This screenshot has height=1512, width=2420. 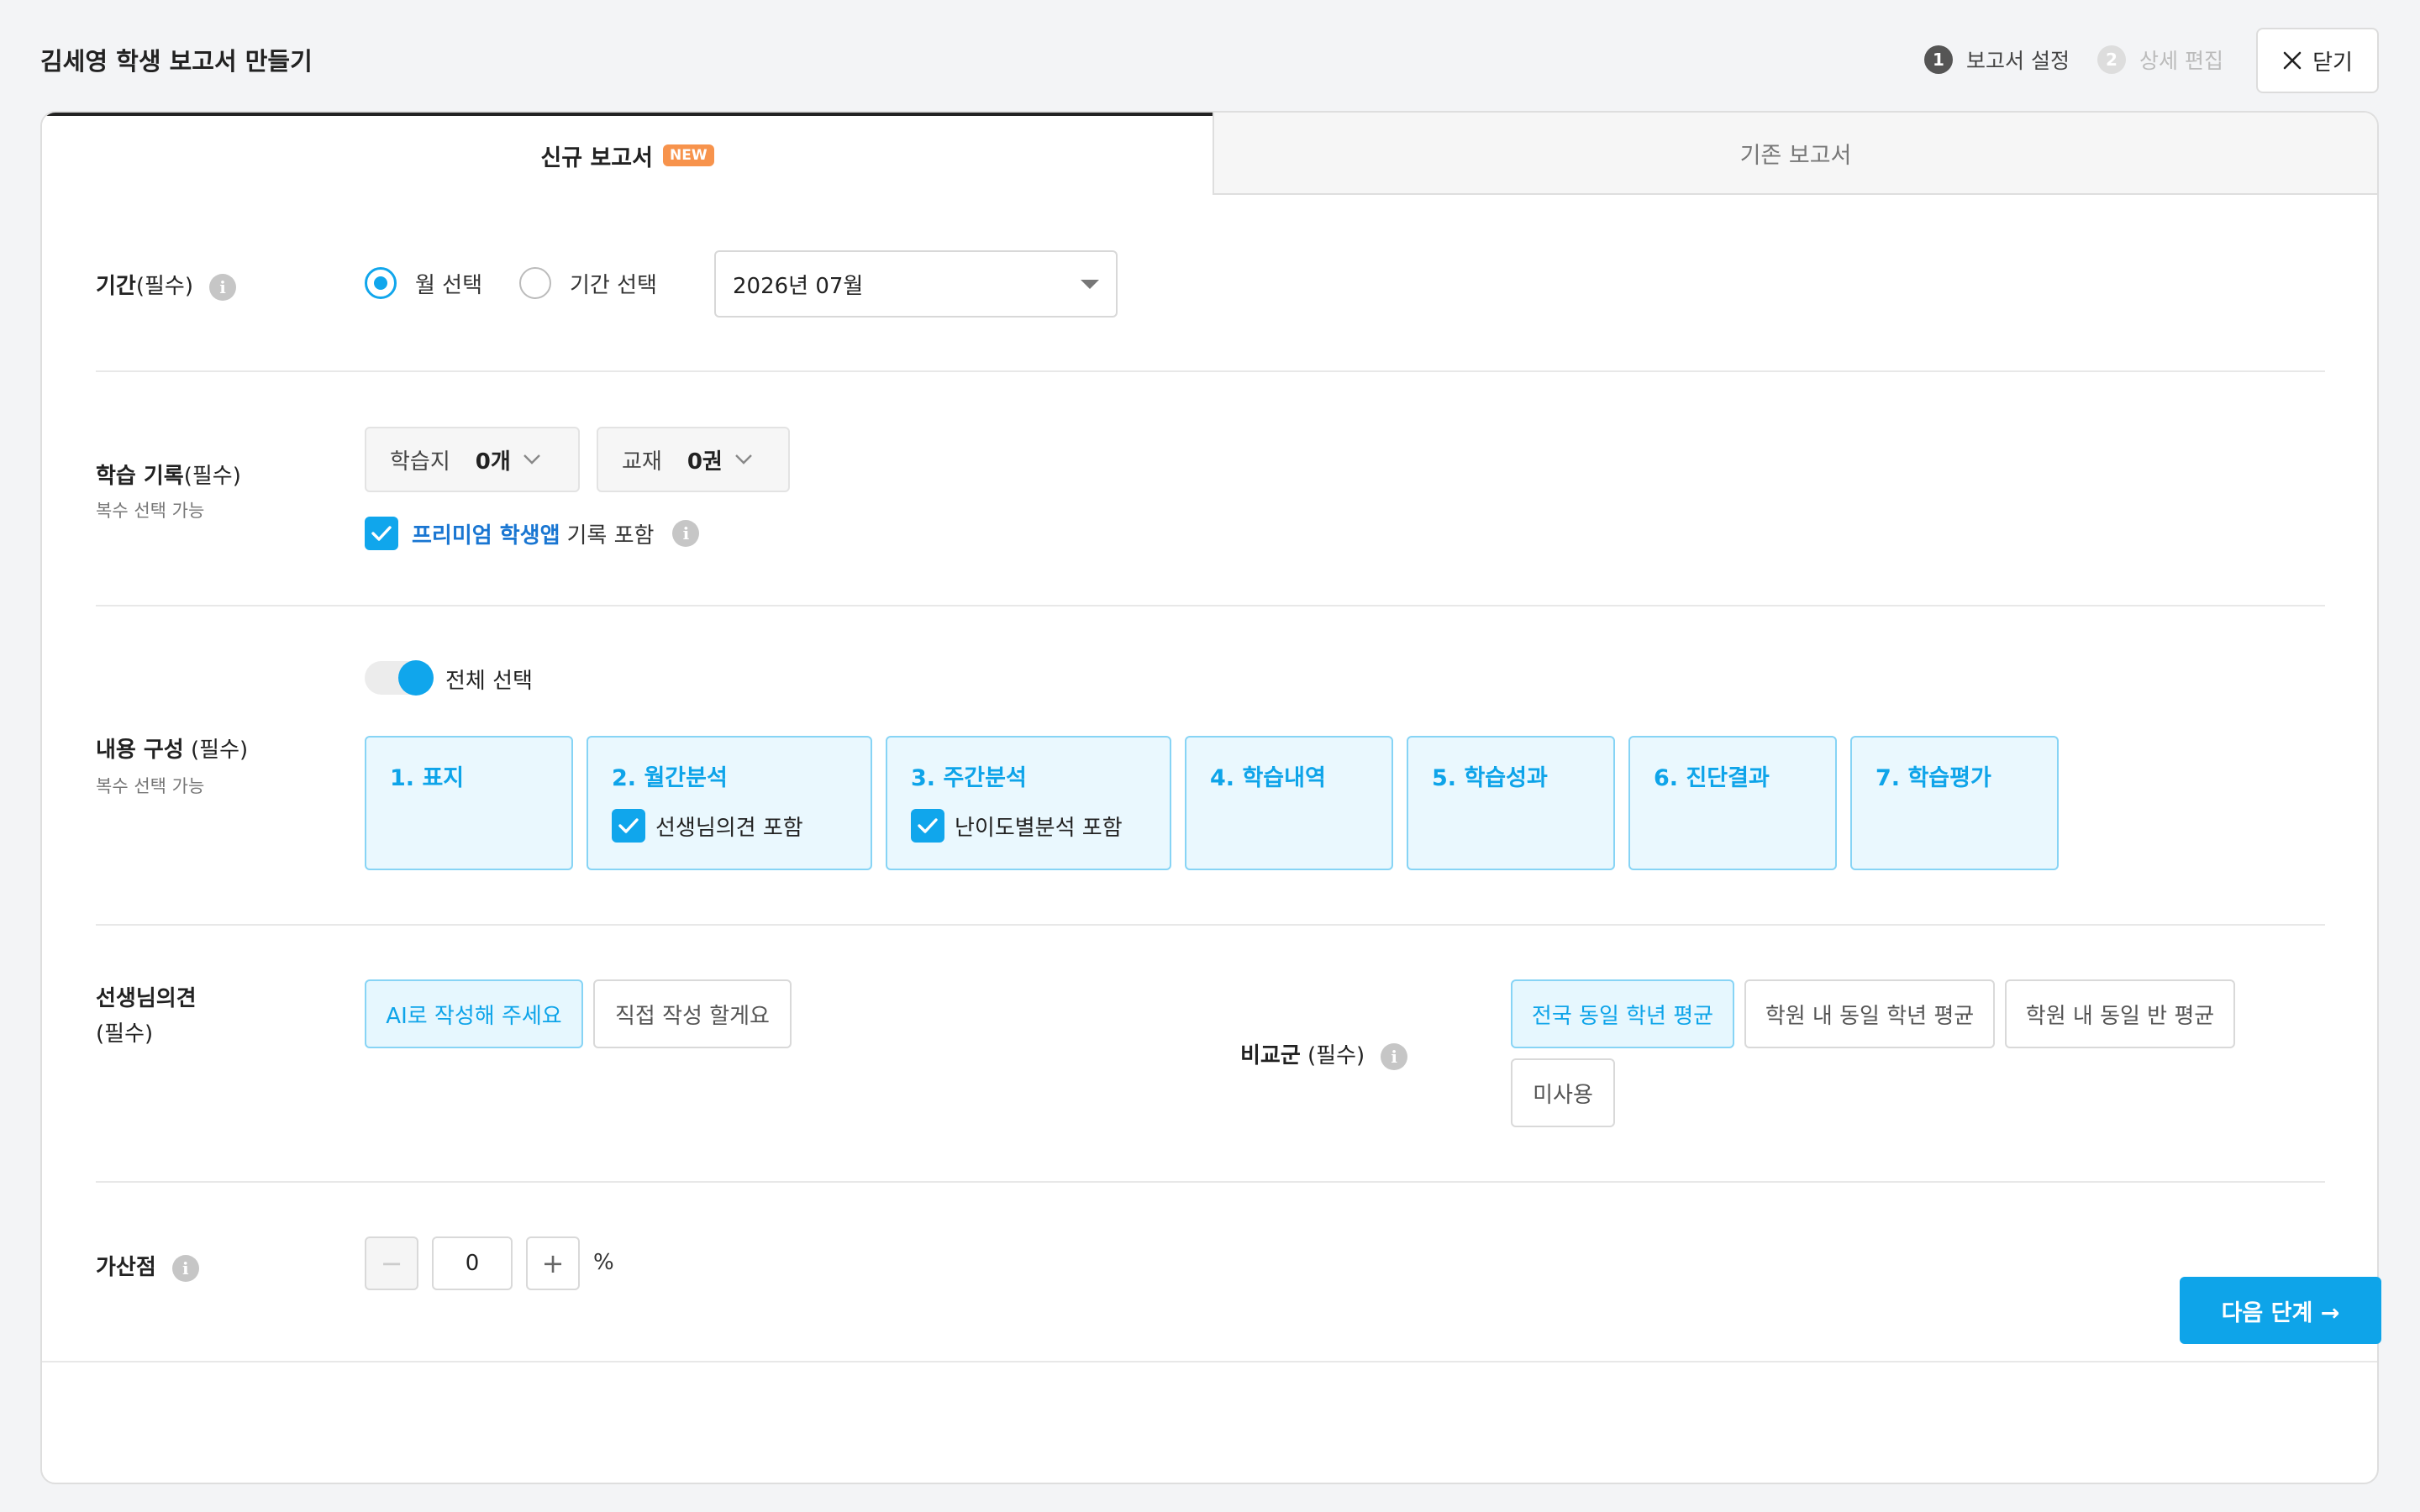 I want to click on comparison-academy-class-button: 학원 내 동일 반 평균, so click(x=2120, y=1013).